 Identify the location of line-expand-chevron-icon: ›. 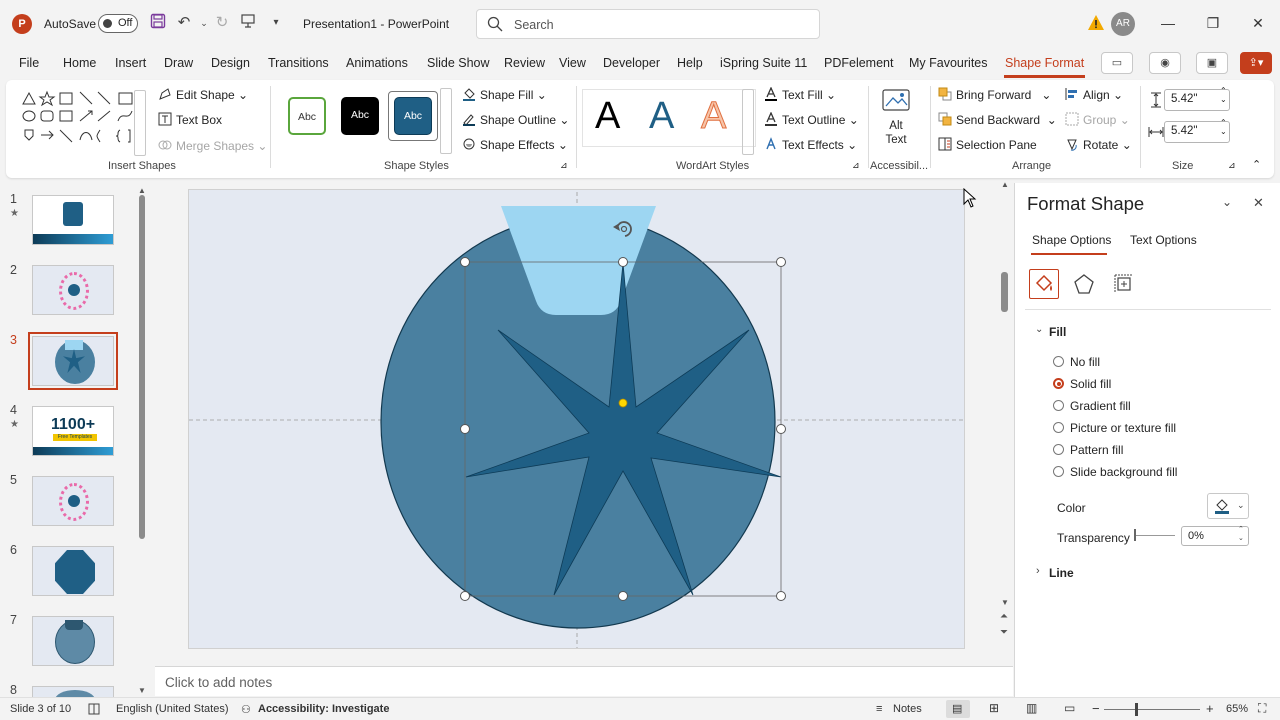
(1038, 571).